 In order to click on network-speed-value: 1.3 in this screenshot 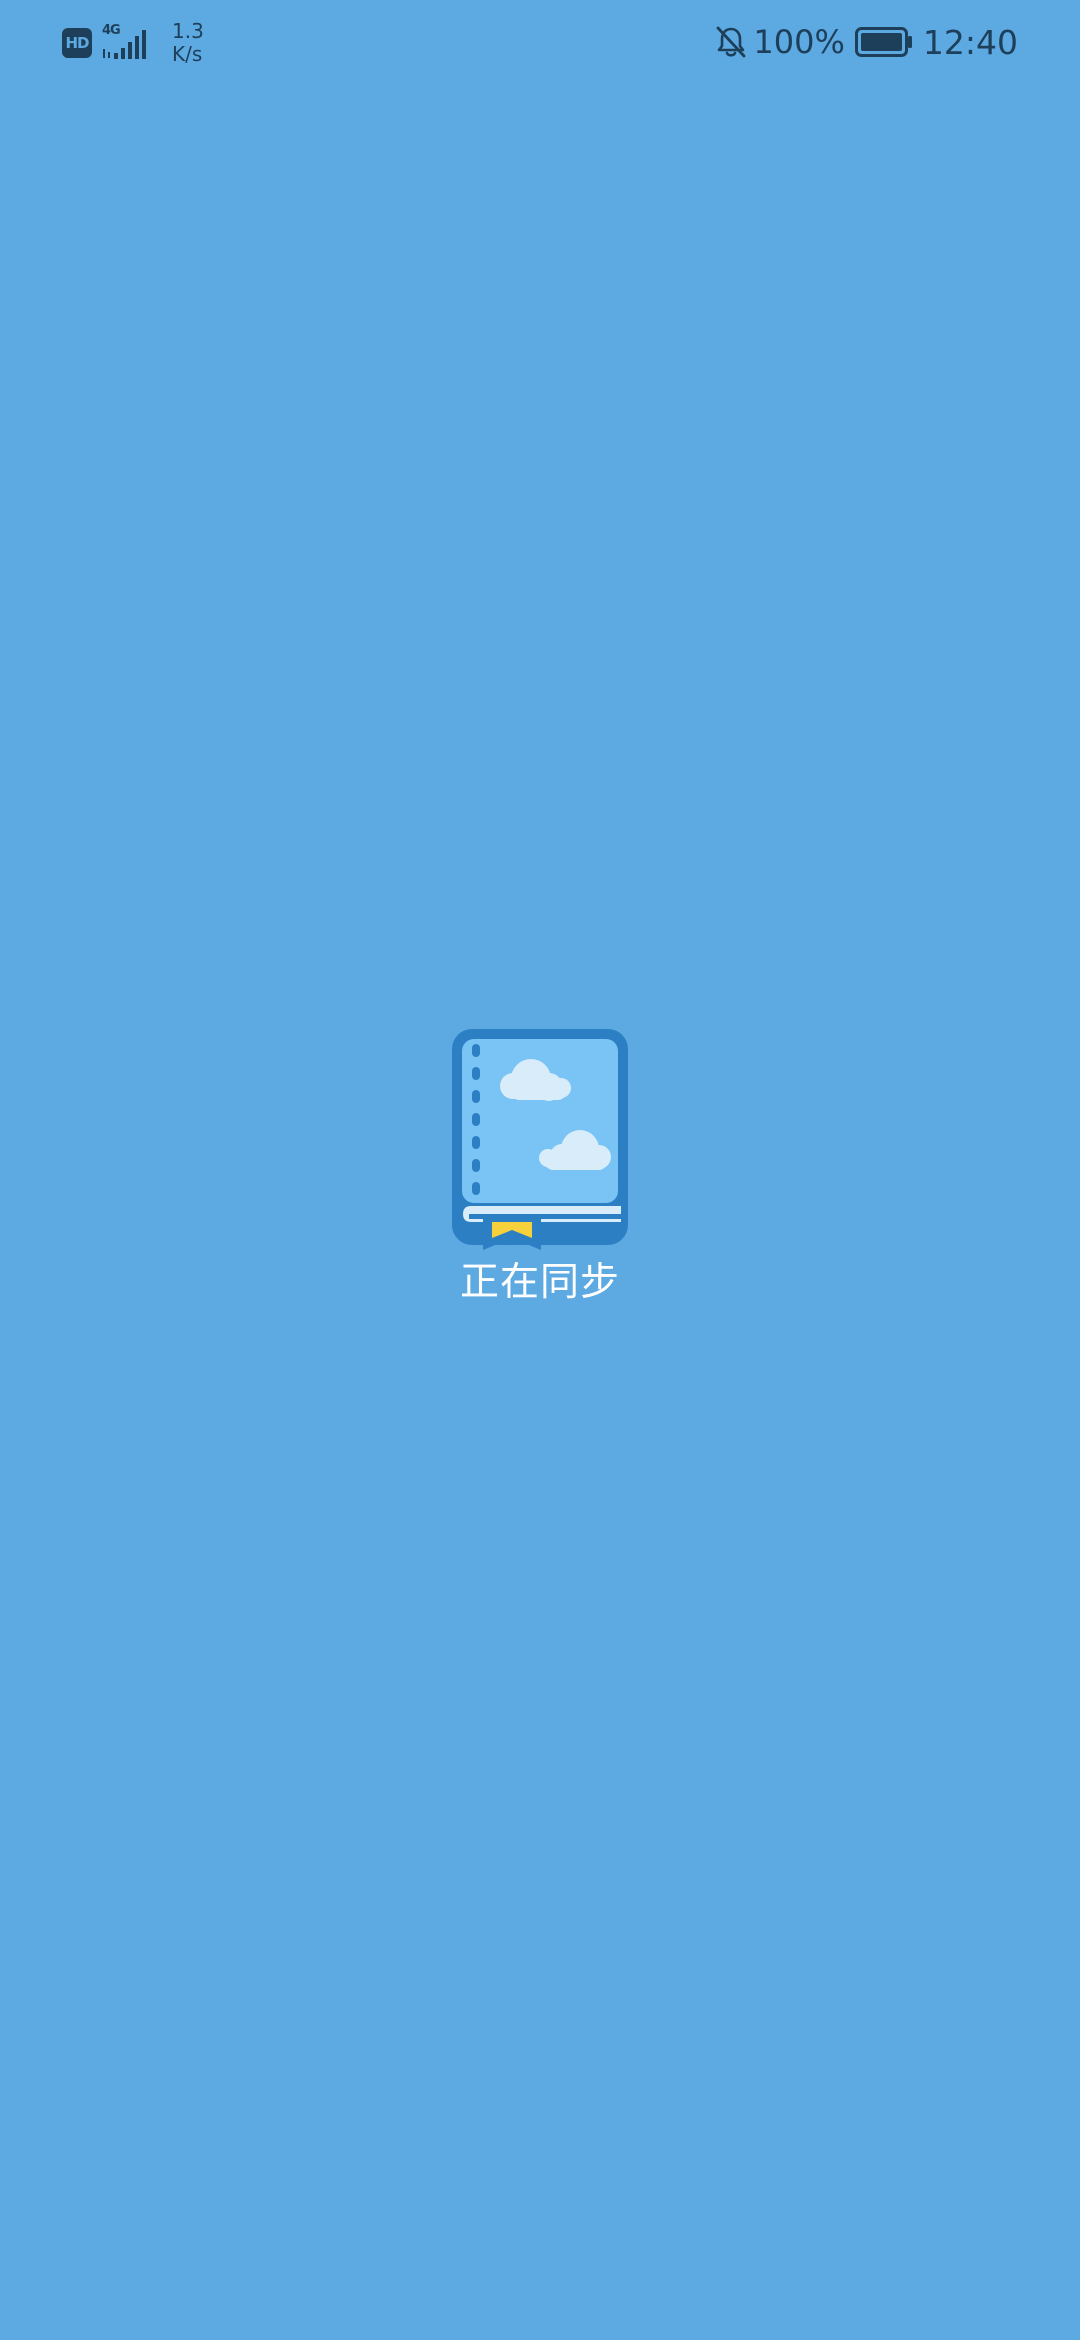, I will do `click(188, 31)`.